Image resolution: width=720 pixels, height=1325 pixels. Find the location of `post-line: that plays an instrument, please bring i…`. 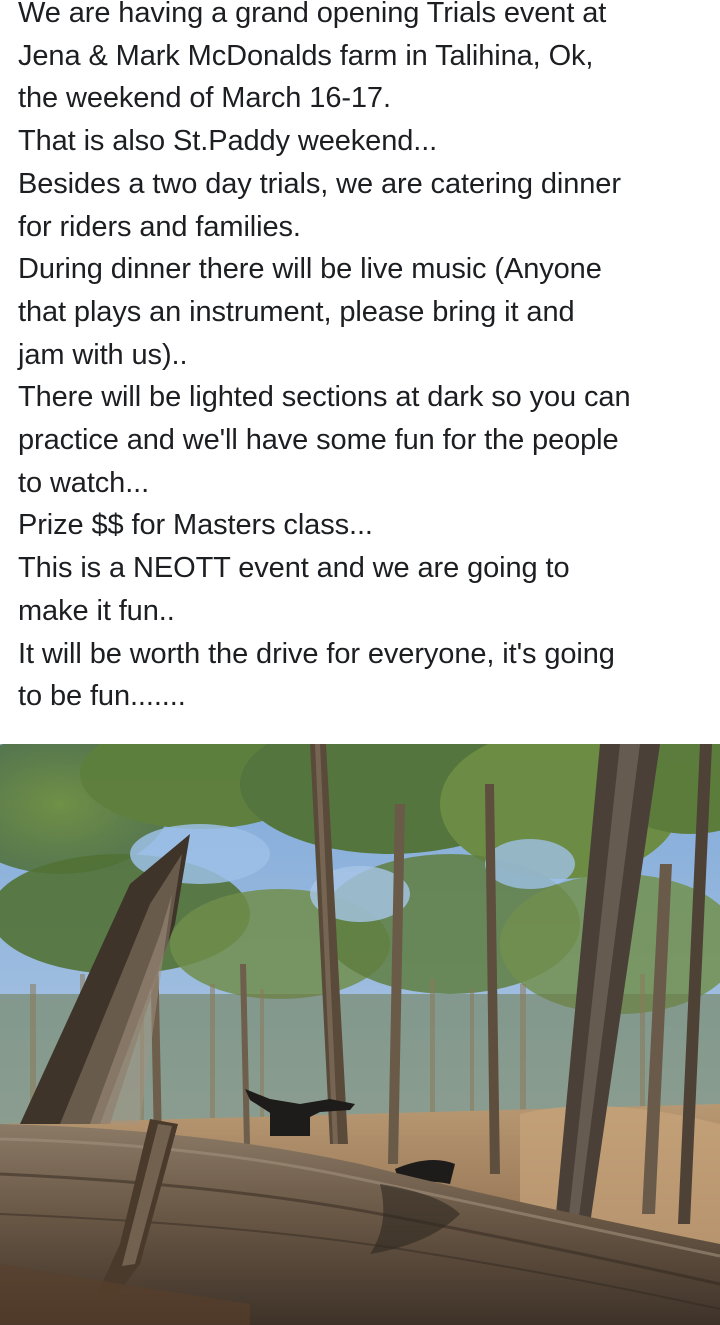

post-line: that plays an instrument, please bring i… is located at coordinates (296, 311).